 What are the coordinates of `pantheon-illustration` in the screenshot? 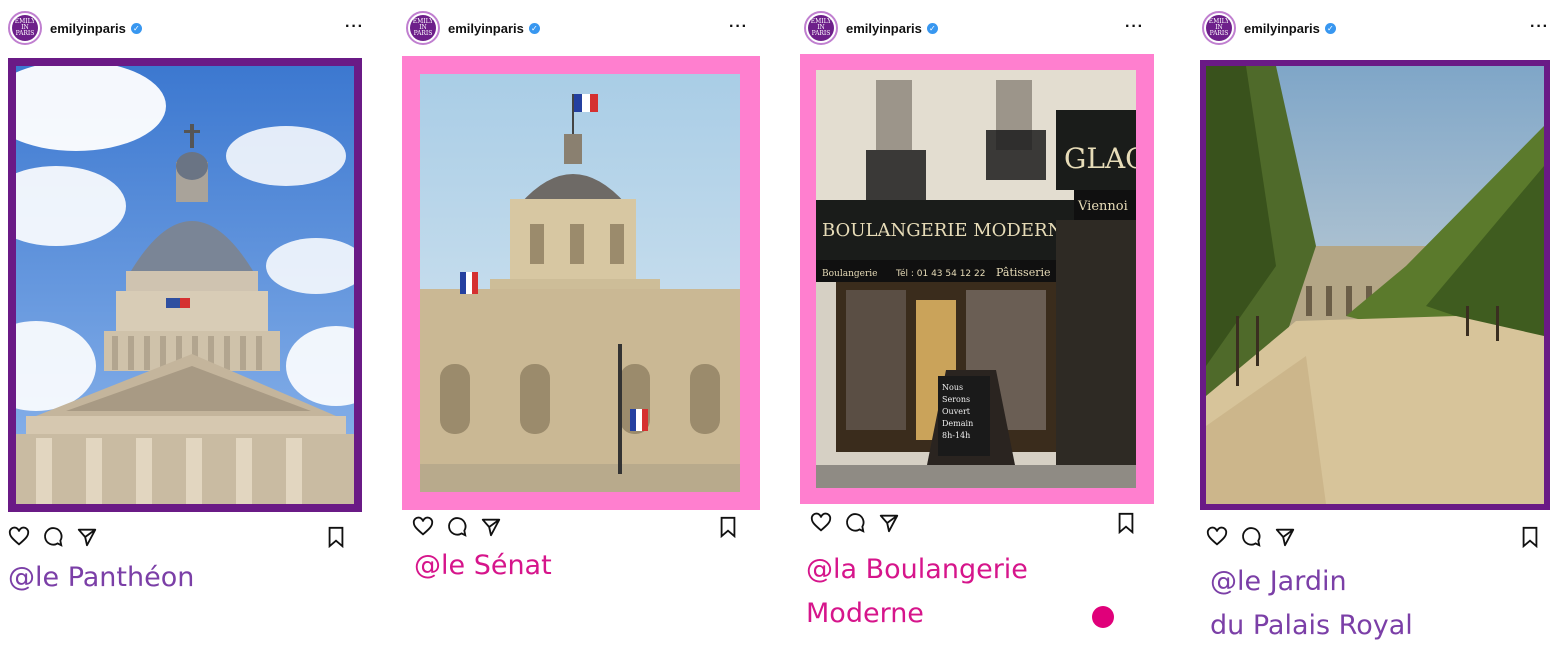 It's located at (185, 285).